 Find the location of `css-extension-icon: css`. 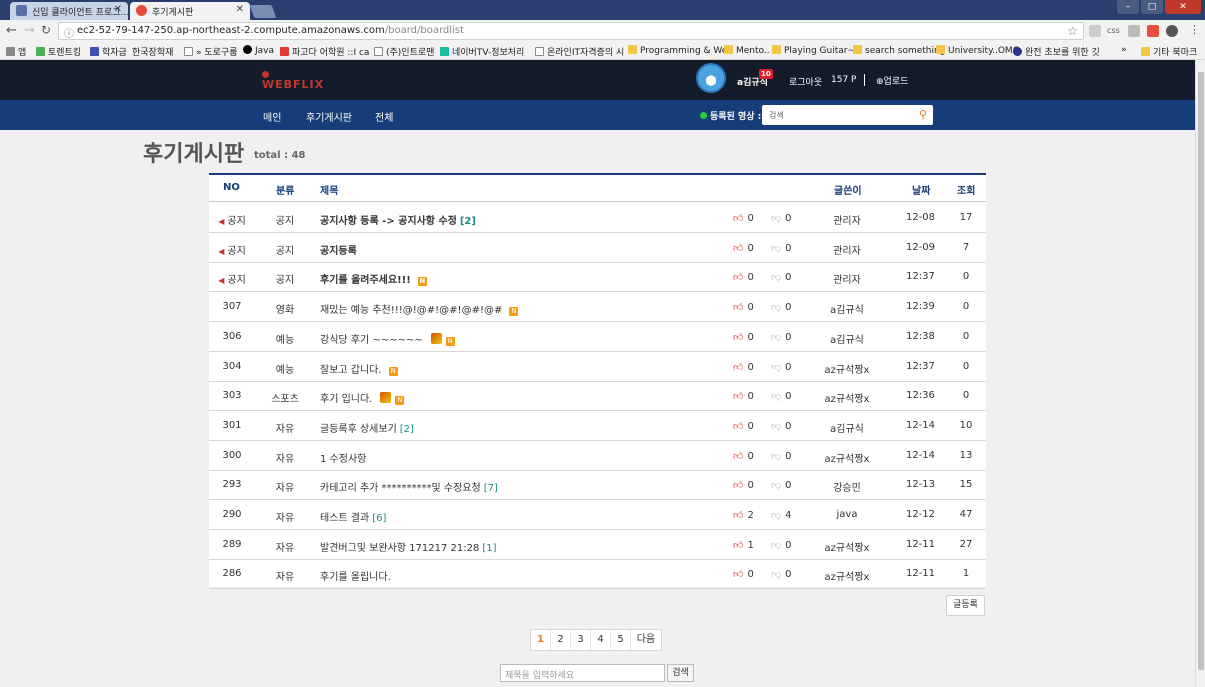

css-extension-icon: css is located at coordinates (1113, 31).